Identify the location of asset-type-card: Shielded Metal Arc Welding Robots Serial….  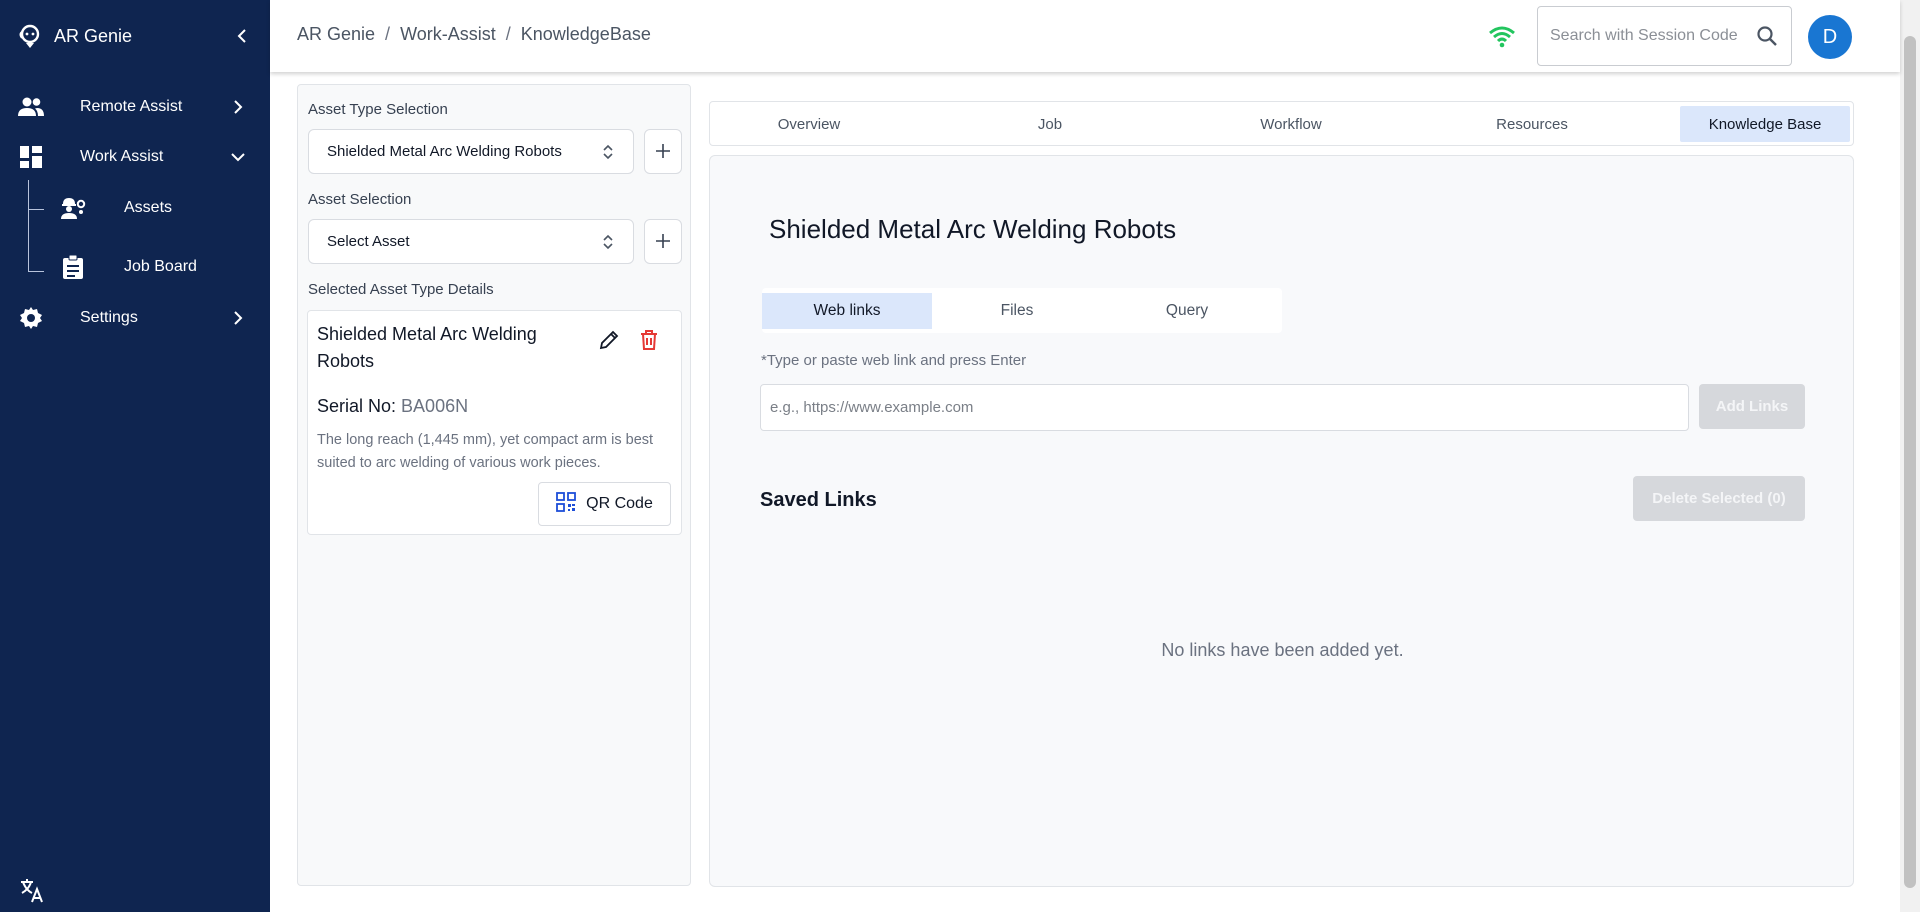
(494, 422).